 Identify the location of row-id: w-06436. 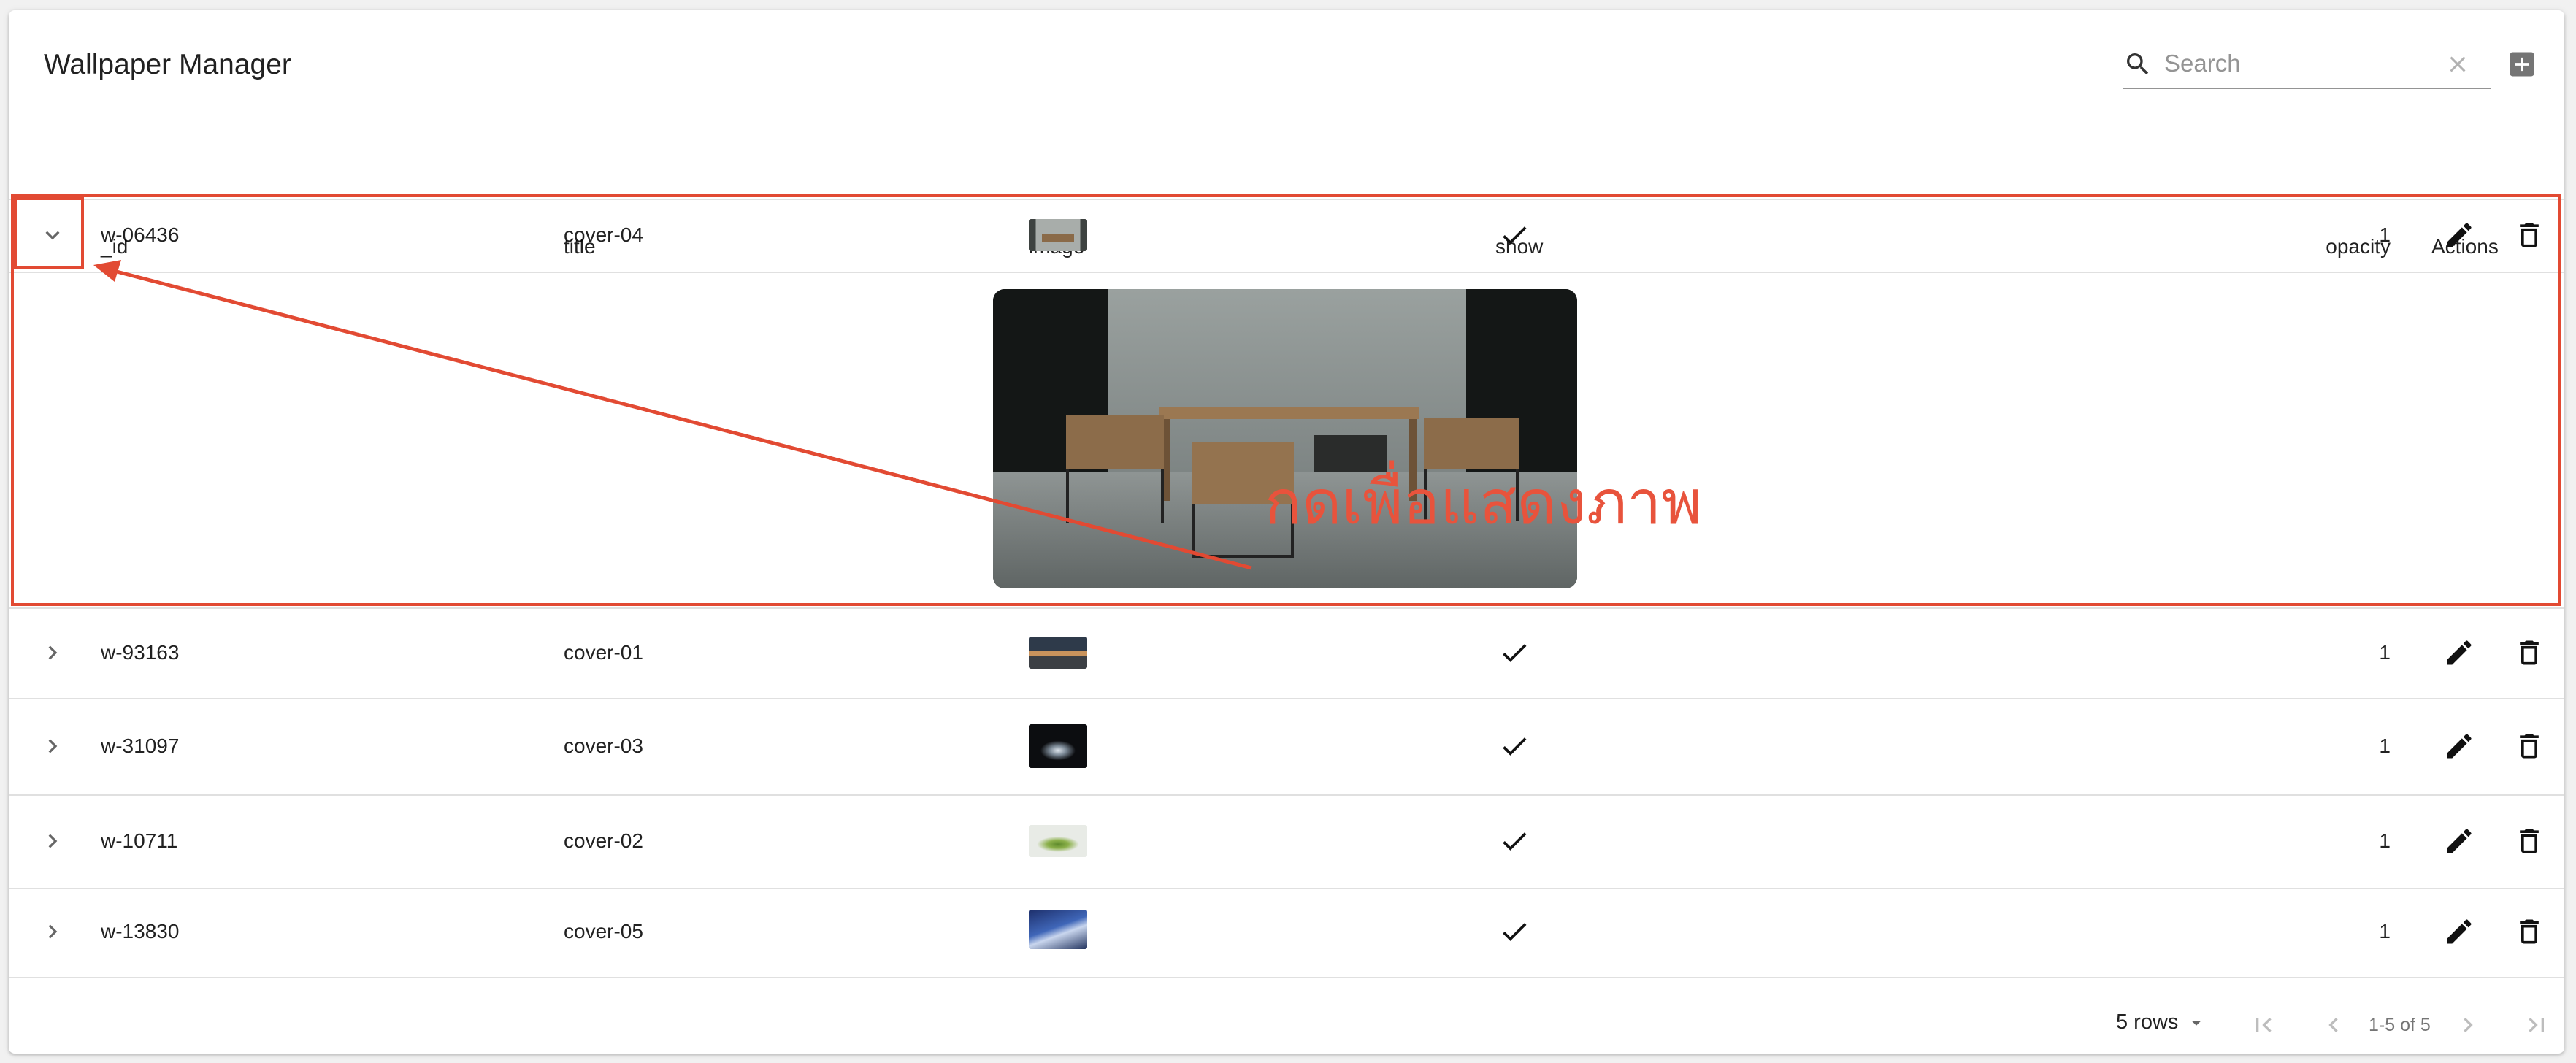
(140, 234).